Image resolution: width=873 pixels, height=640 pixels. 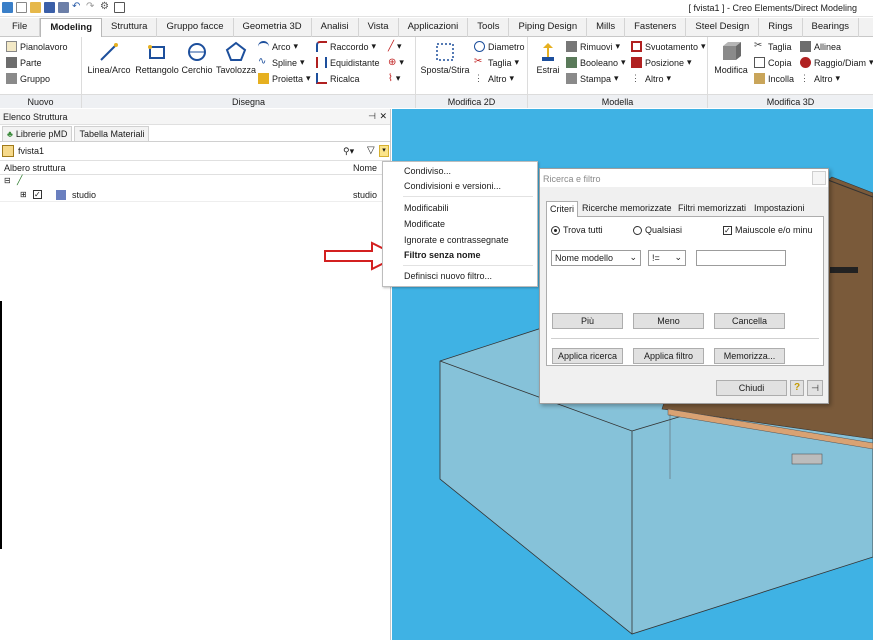 I want to click on save-icon, so click(x=49, y=7).